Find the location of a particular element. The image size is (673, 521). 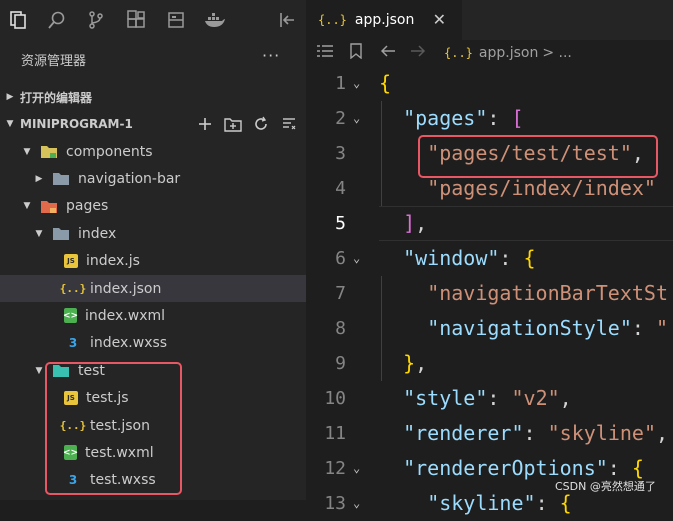

docker-icon is located at coordinates (215, 20).